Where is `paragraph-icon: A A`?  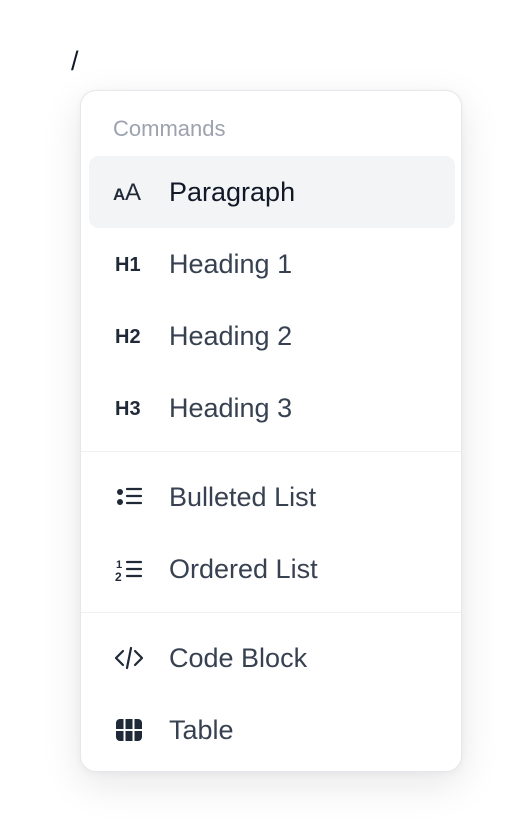
paragraph-icon: A A is located at coordinates (129, 192).